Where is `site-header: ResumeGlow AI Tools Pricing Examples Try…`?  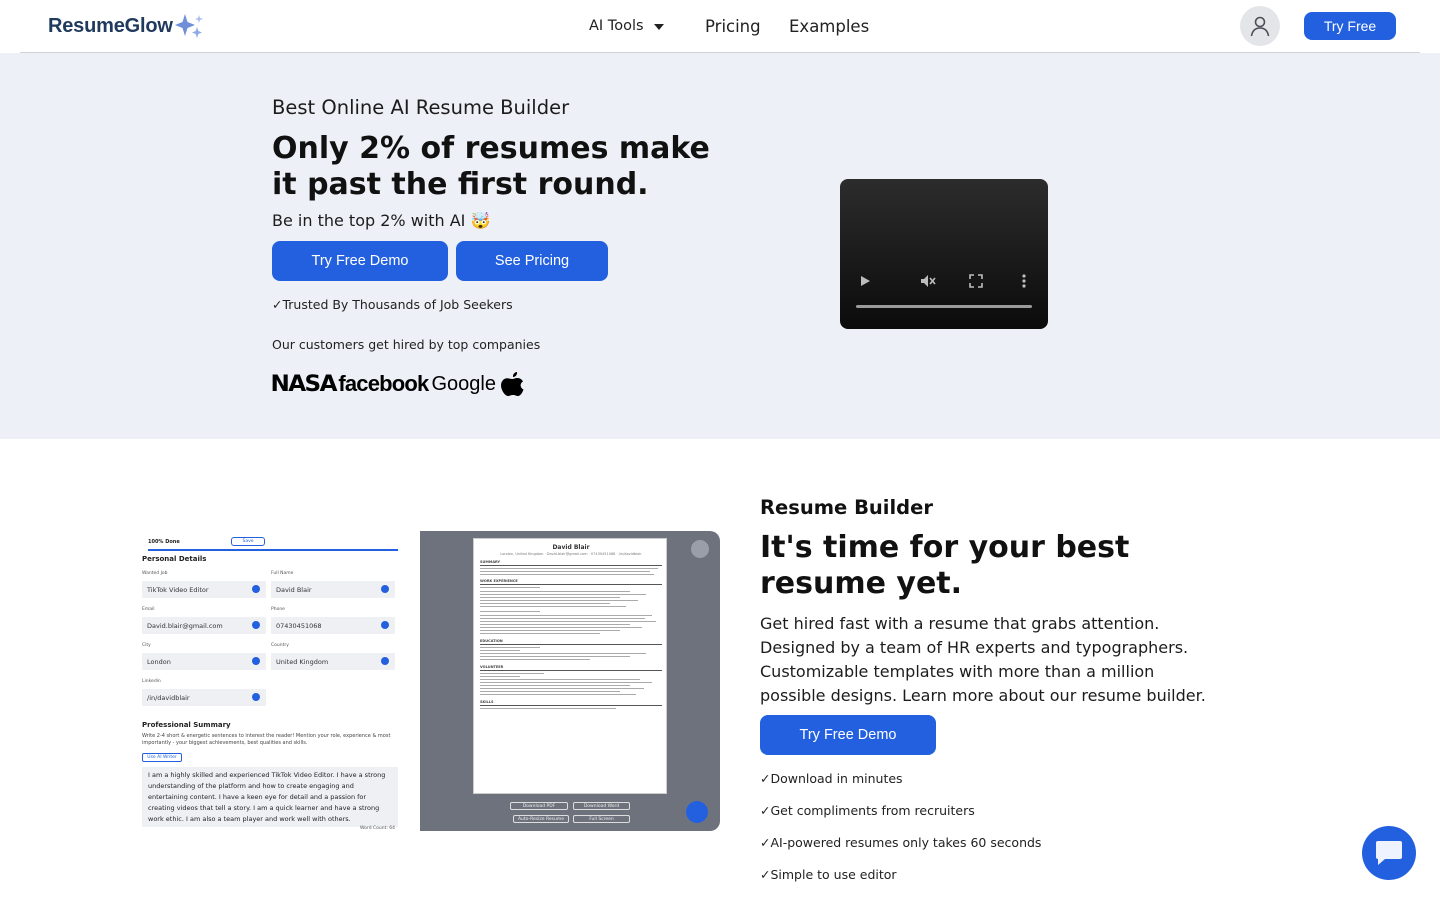
site-header: ResumeGlow AI Tools Pricing Examples Try… is located at coordinates (720, 26).